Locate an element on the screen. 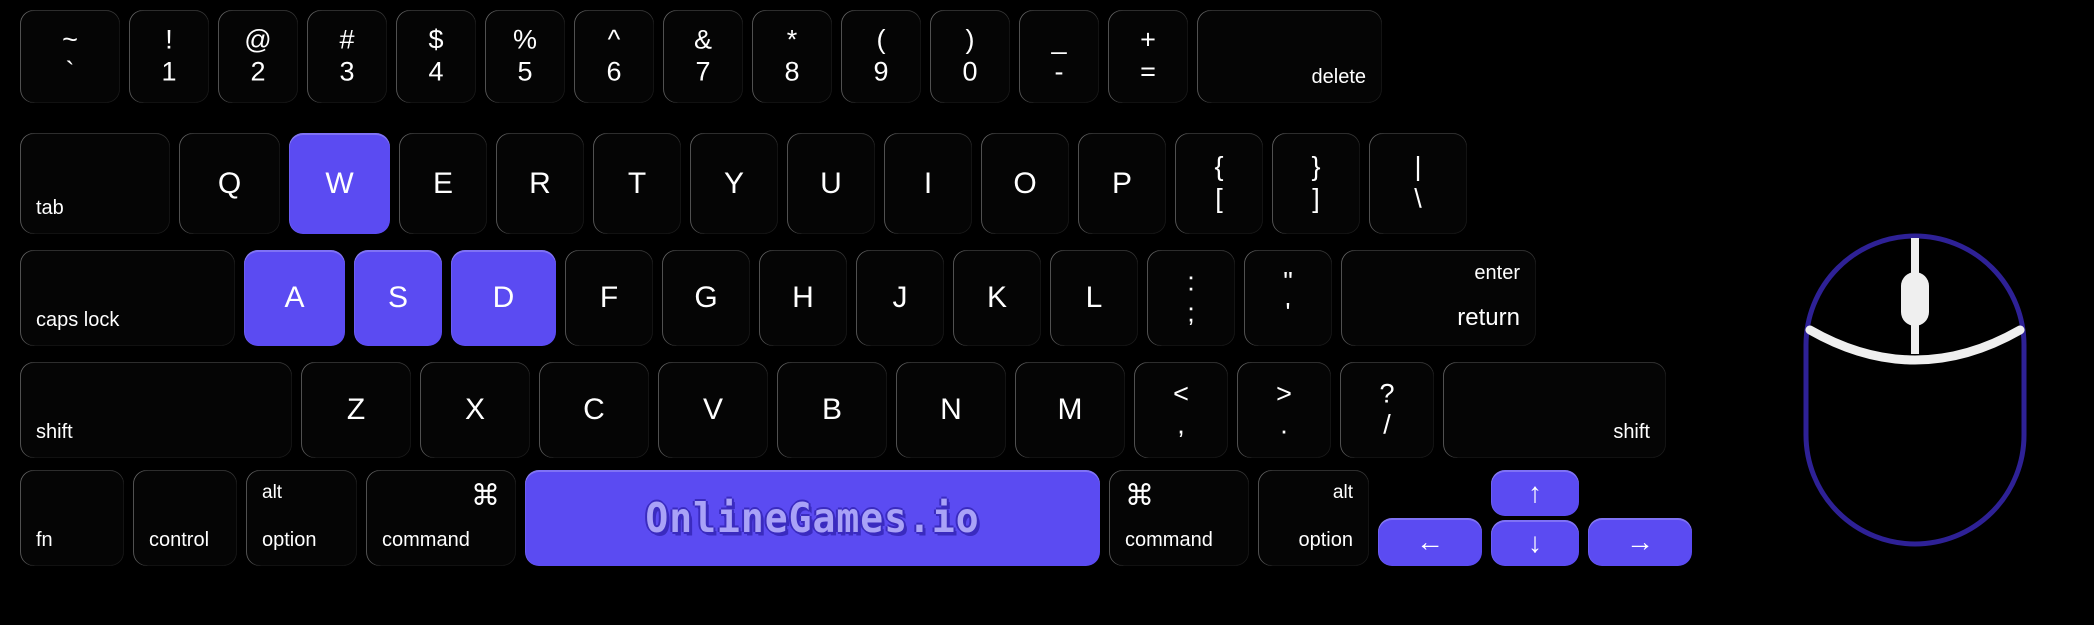 Image resolution: width=2094 pixels, height=625 pixels. key-8: * 8 is located at coordinates (792, 56).